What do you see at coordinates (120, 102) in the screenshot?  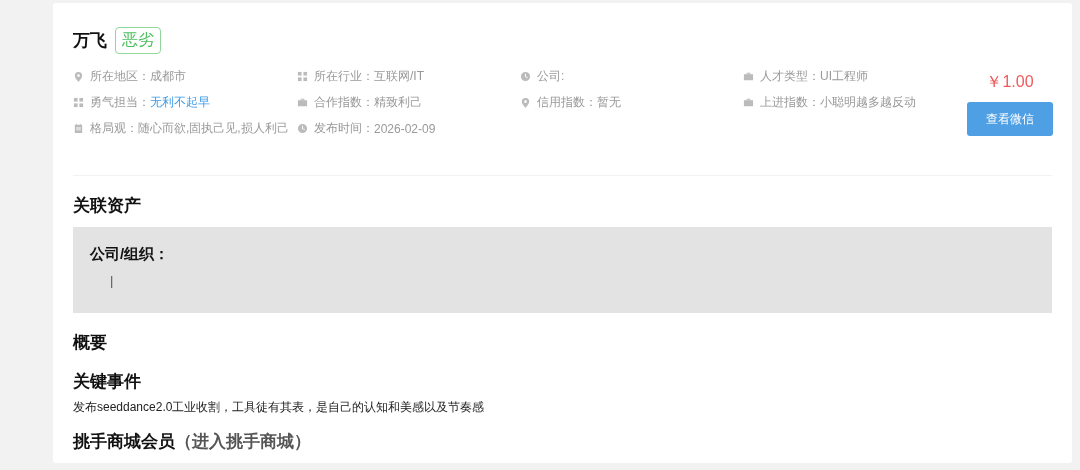 I see `field-label: 勇气担当：` at bounding box center [120, 102].